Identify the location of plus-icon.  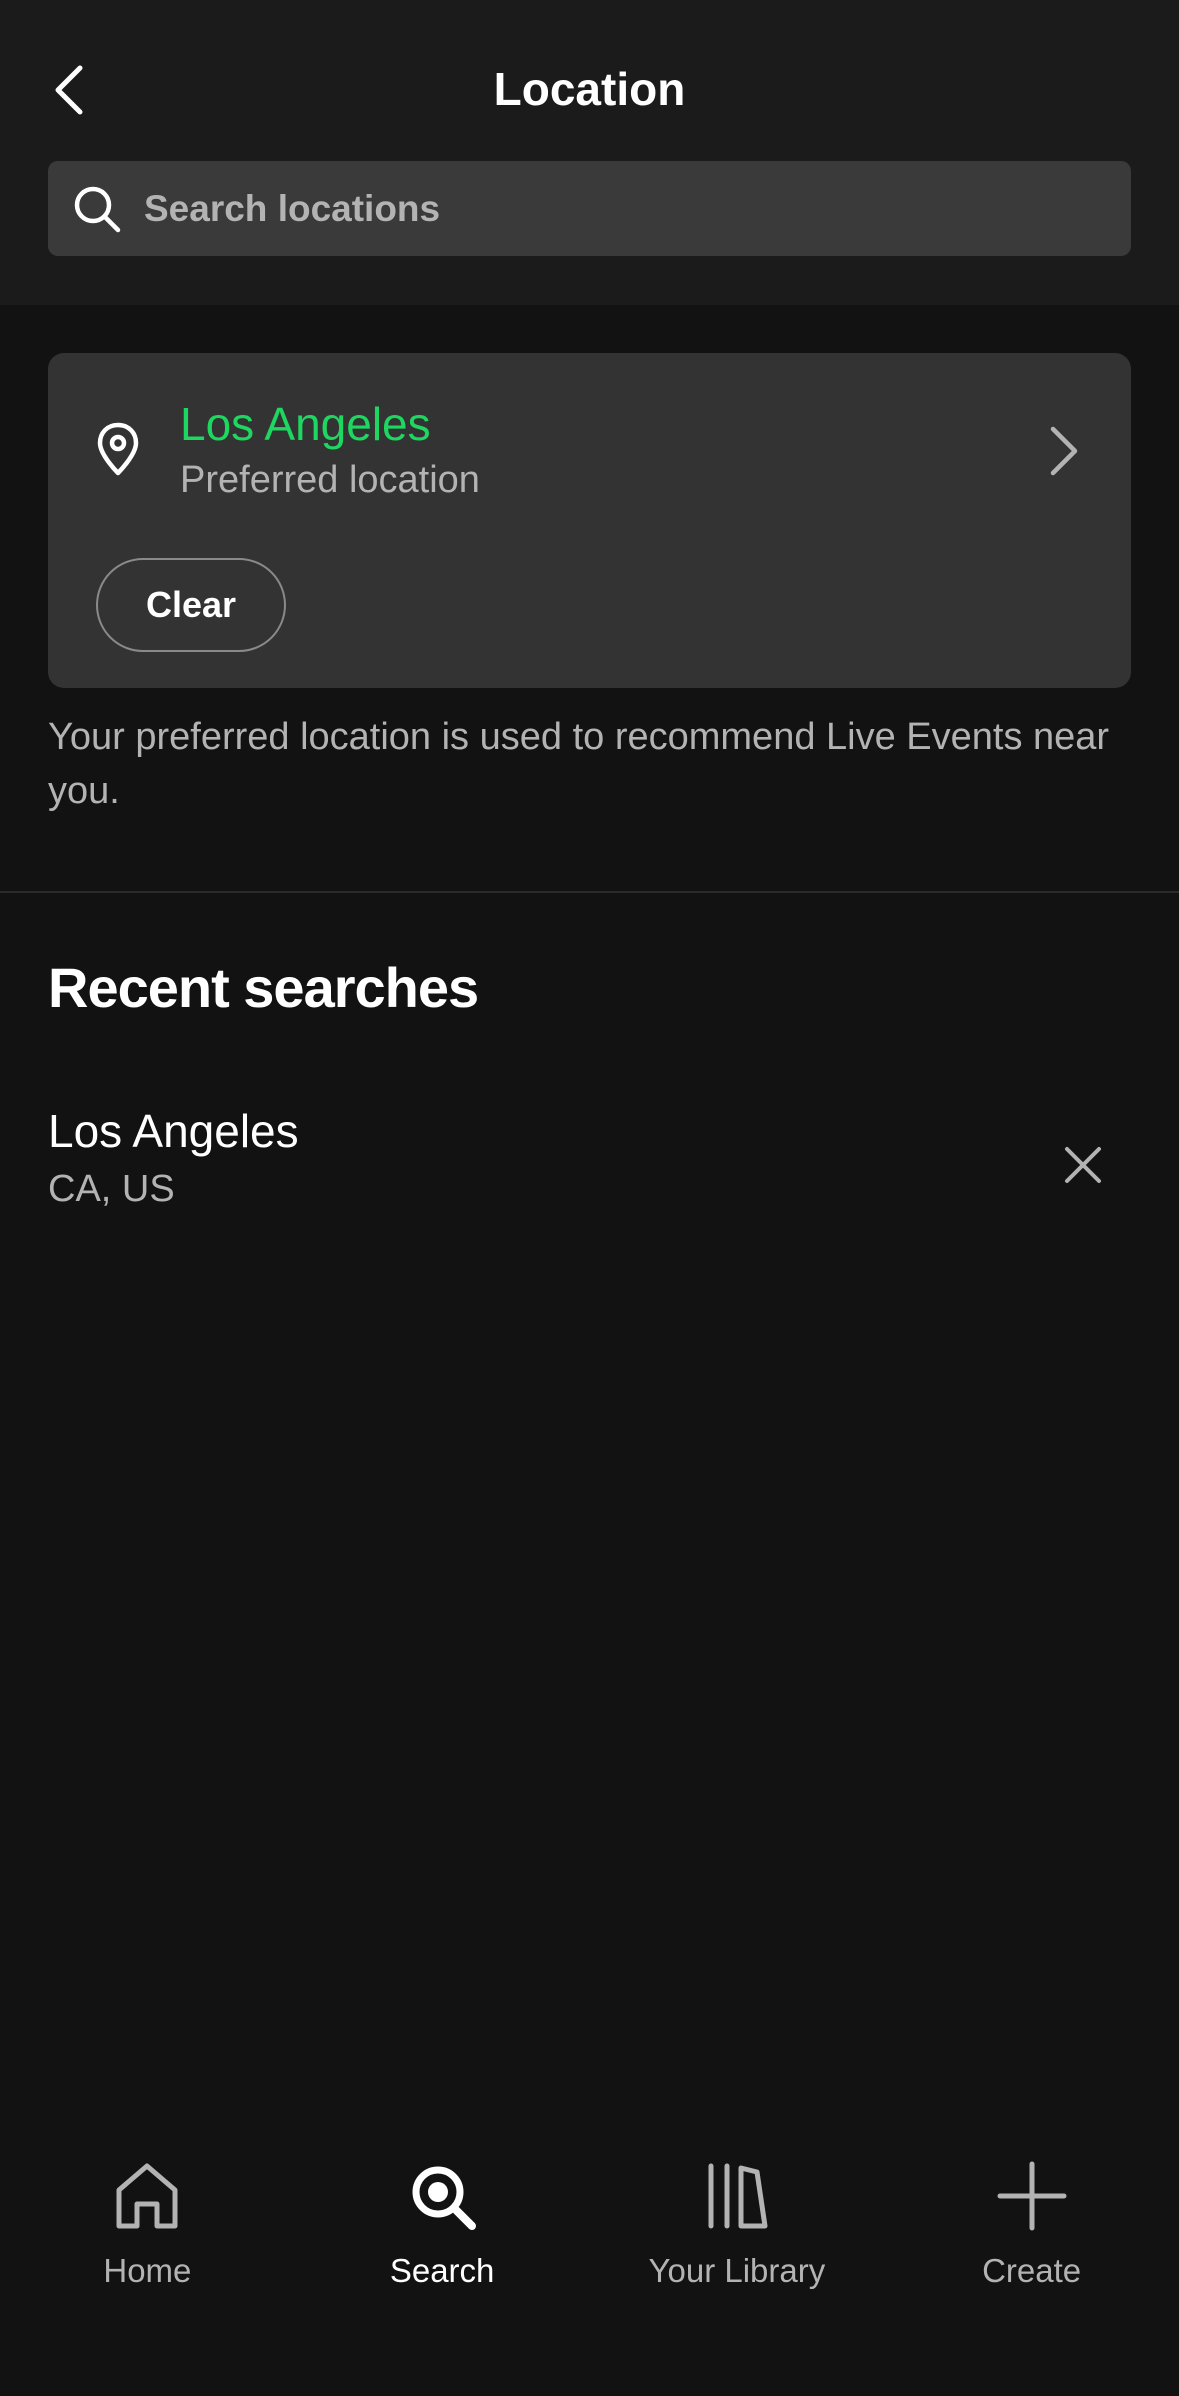
(1032, 2196).